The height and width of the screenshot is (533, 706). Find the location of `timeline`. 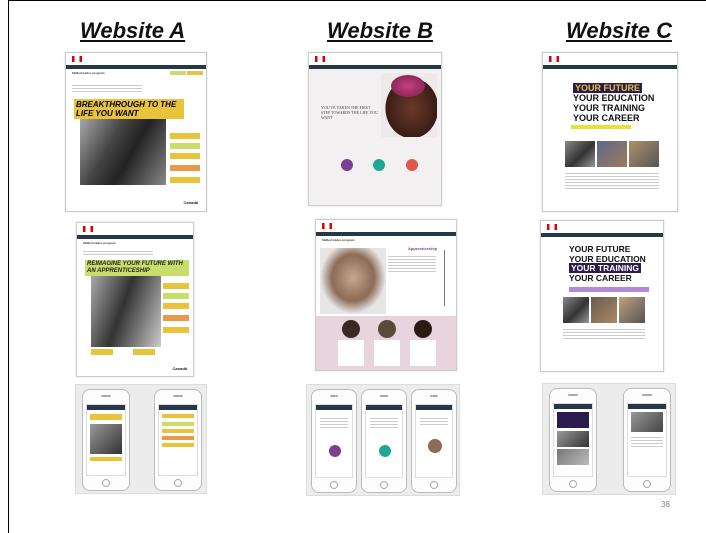

timeline is located at coordinates (444, 278).